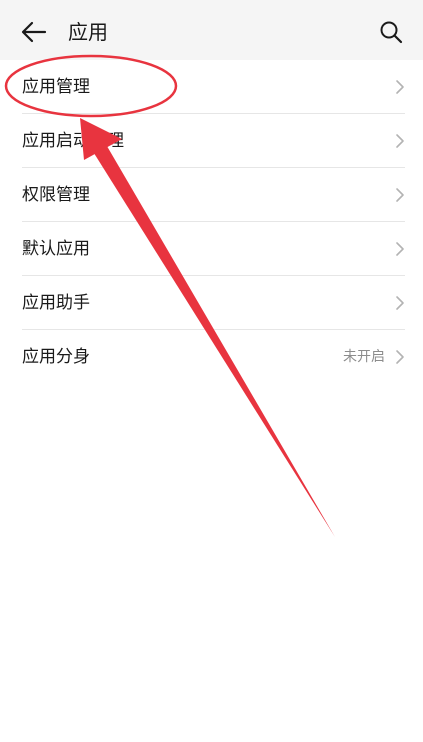  What do you see at coordinates (73, 141) in the screenshot?
I see `menu-item-label: 应用启动管理` at bounding box center [73, 141].